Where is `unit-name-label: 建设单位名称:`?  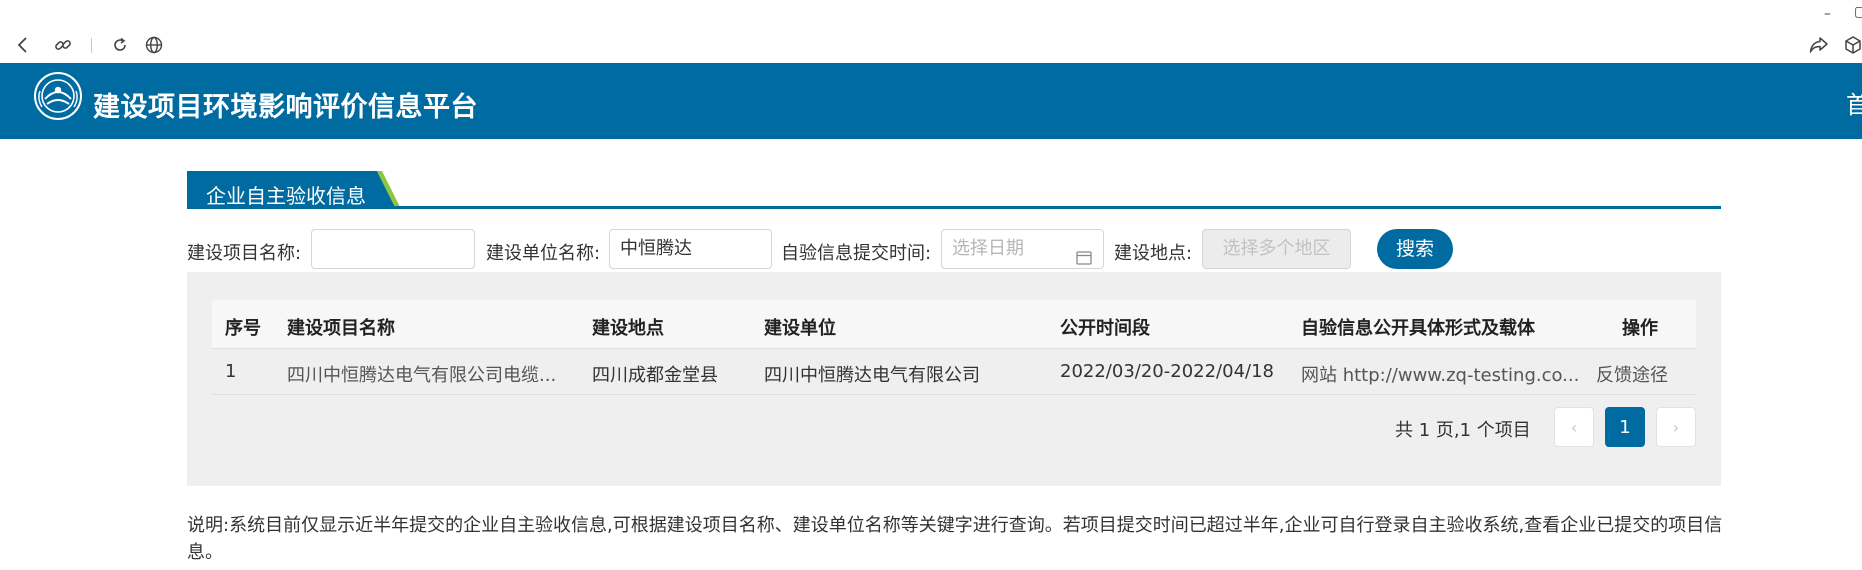
unit-name-label: 建设单位名称: is located at coordinates (543, 253).